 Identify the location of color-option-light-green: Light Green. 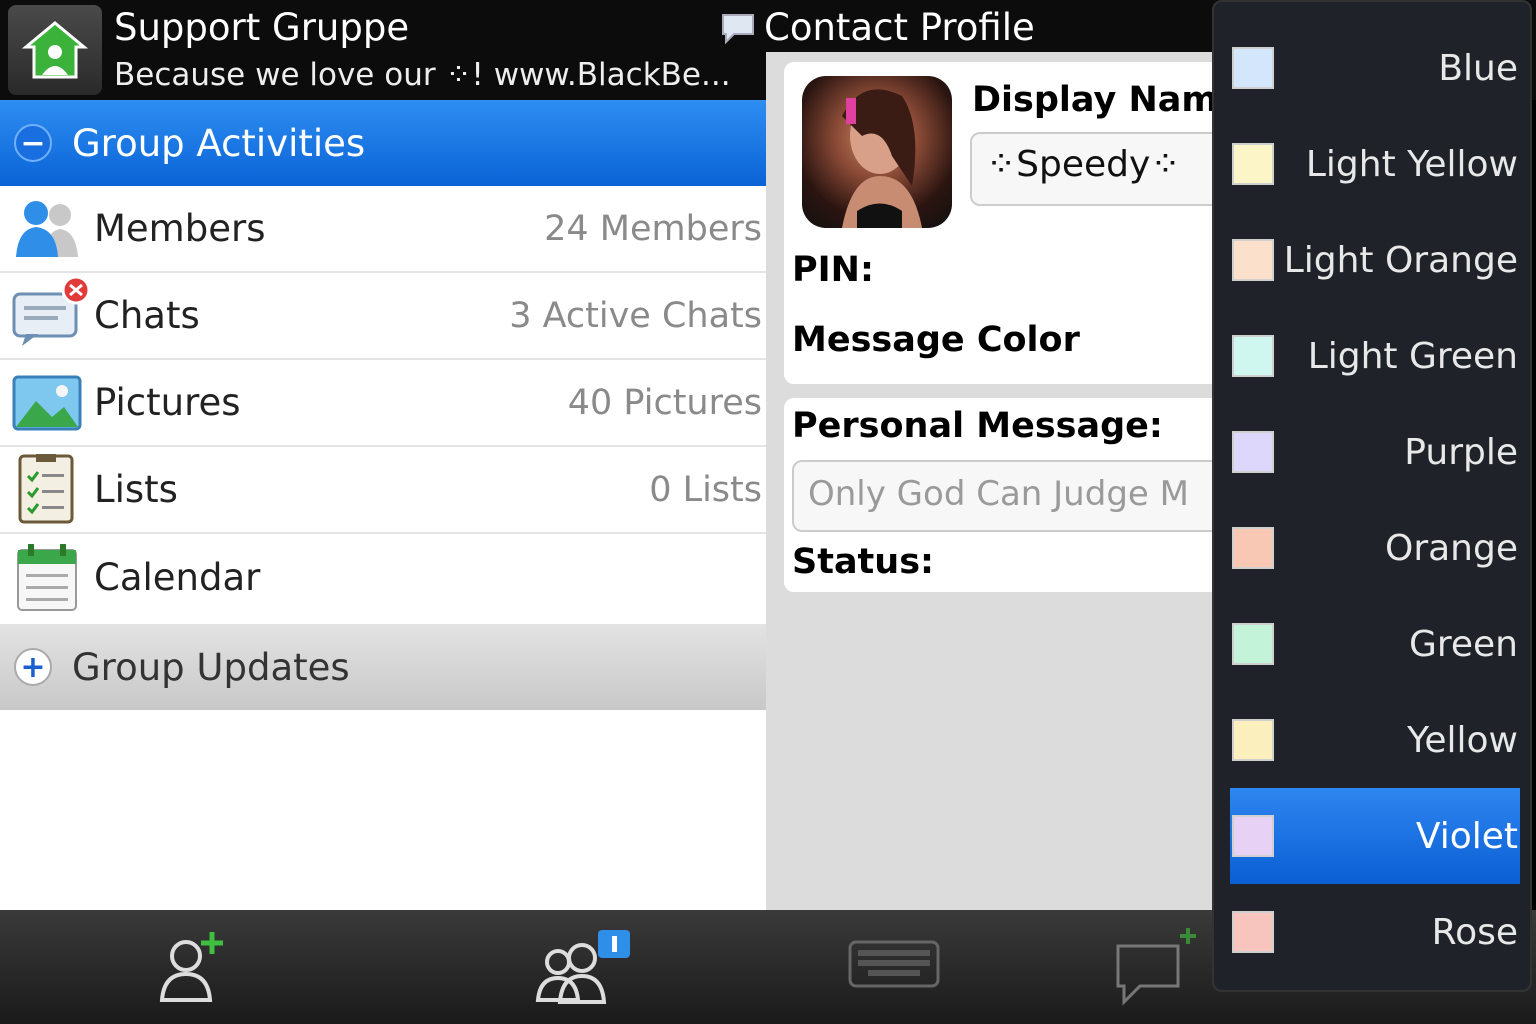
(1375, 356).